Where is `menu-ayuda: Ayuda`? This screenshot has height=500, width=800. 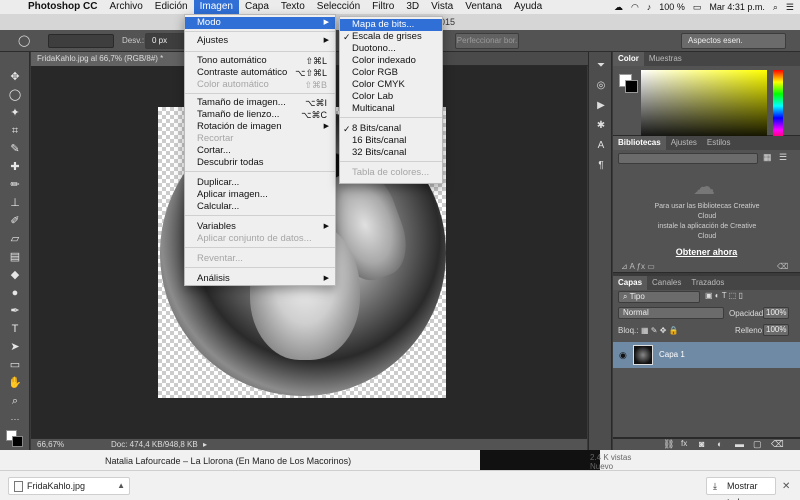 menu-ayuda: Ayuda is located at coordinates (528, 7).